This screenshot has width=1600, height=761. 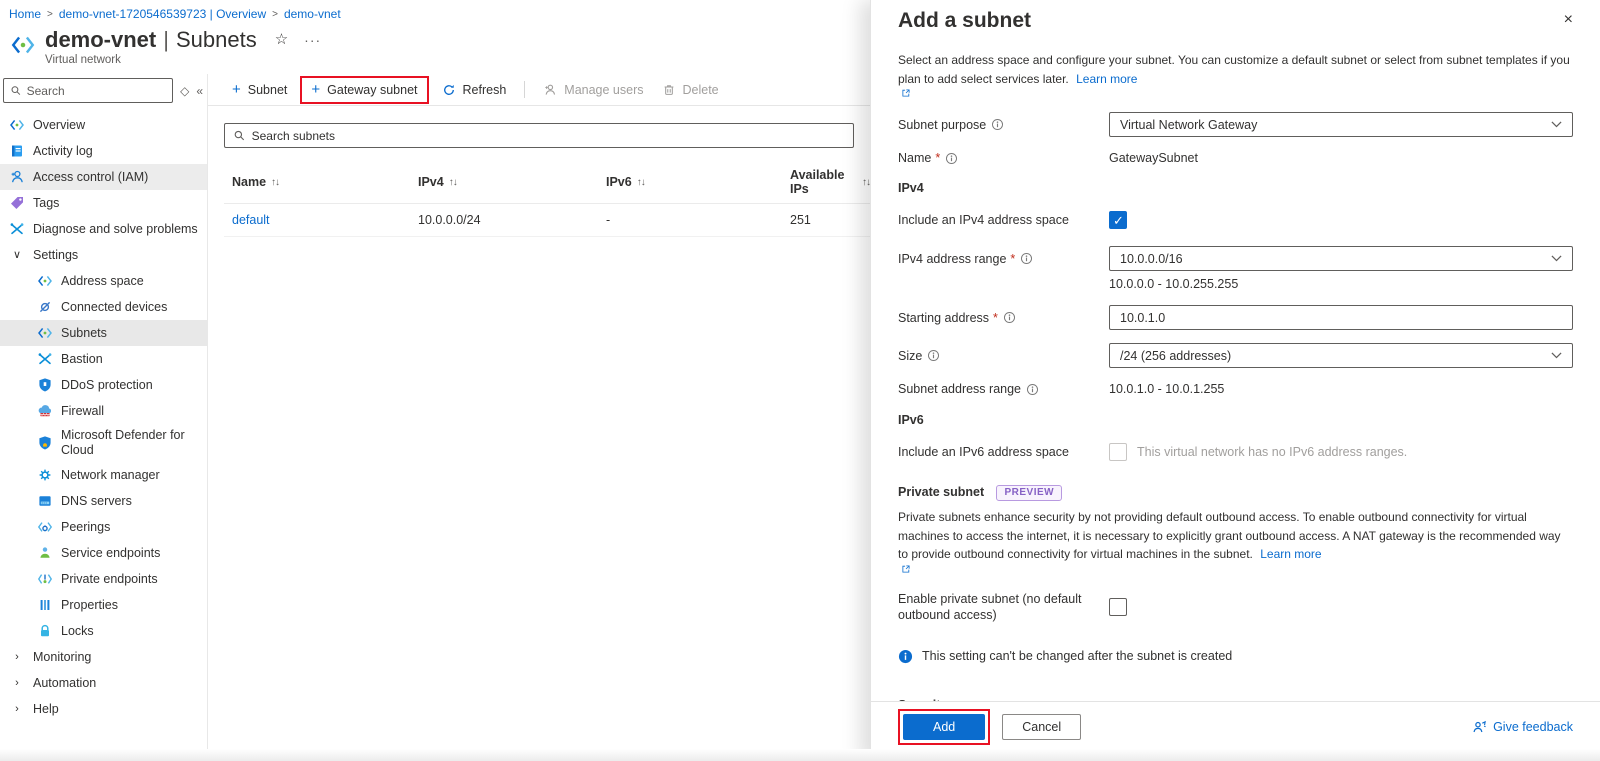 I want to click on favorite-star-icon: ☆, so click(x=281, y=40).